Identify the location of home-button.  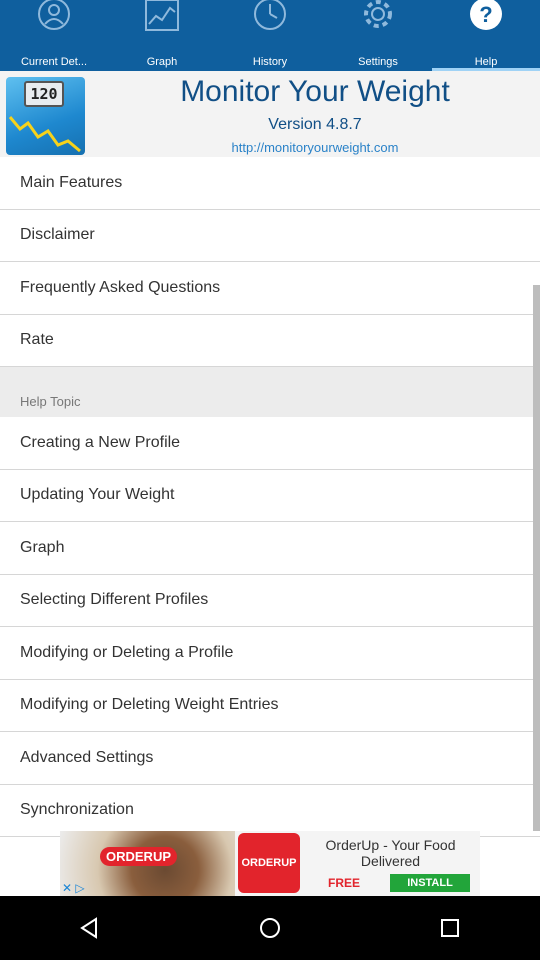
(270, 928).